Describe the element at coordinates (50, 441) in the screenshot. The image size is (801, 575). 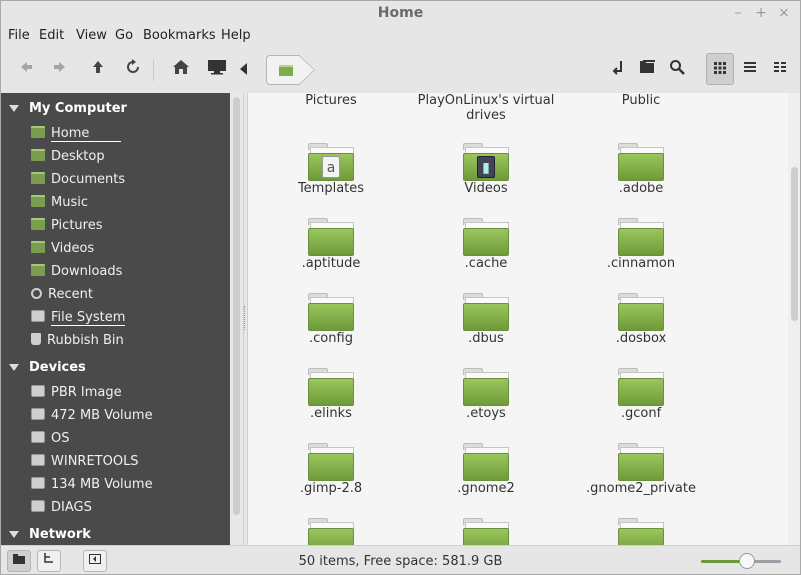
I see `sidebar-item-os: OS` at that location.